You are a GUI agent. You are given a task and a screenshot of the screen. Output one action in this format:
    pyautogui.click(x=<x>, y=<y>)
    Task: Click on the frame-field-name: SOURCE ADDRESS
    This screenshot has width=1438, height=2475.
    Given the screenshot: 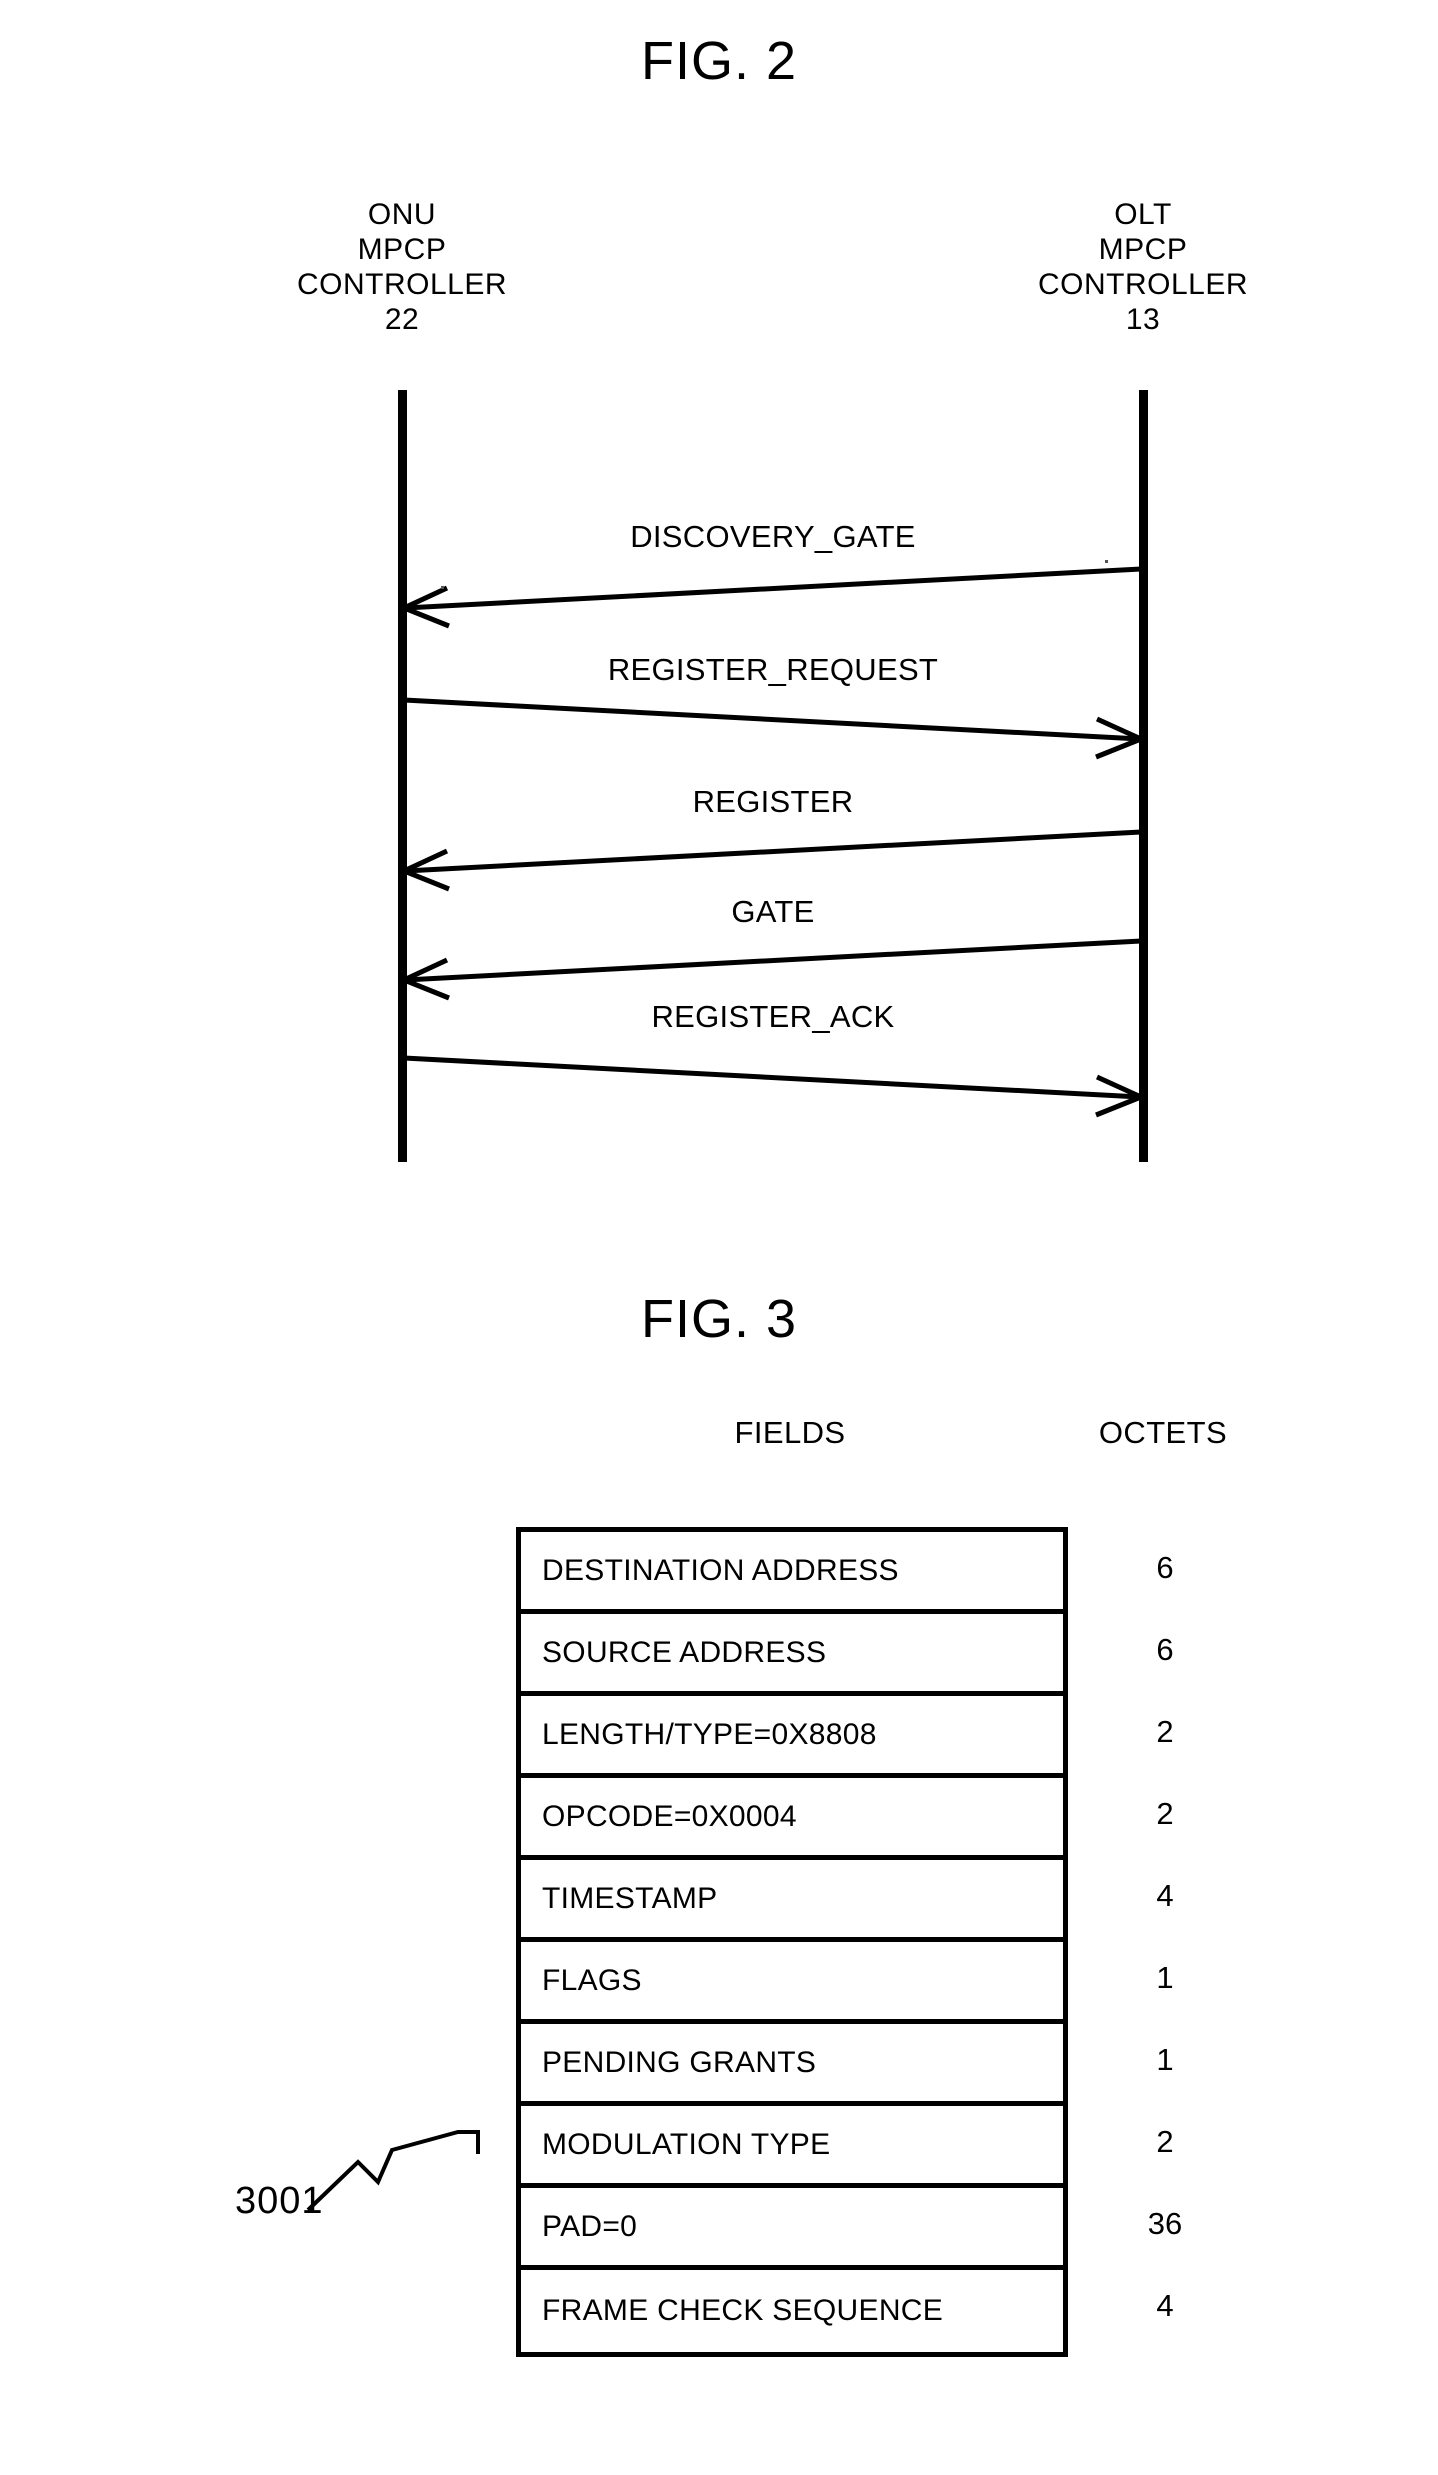 What is the action you would take?
    pyautogui.click(x=684, y=1652)
    